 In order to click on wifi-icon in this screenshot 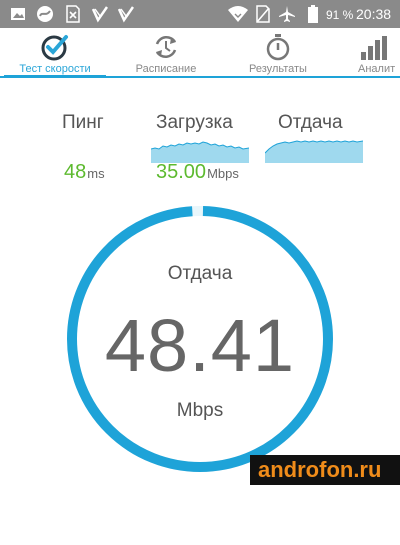, I will do `click(238, 14)`.